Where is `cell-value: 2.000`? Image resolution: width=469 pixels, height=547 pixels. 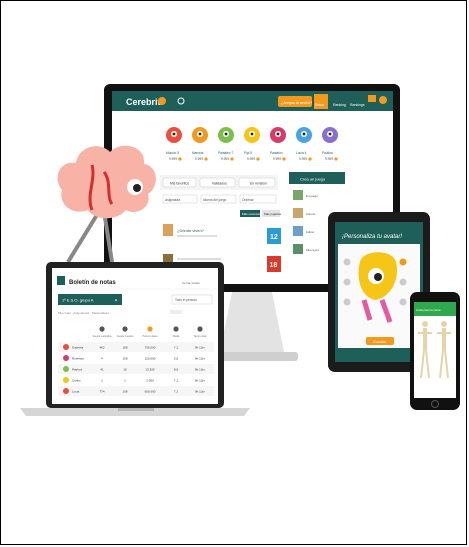 cell-value: 2.000 is located at coordinates (150, 381).